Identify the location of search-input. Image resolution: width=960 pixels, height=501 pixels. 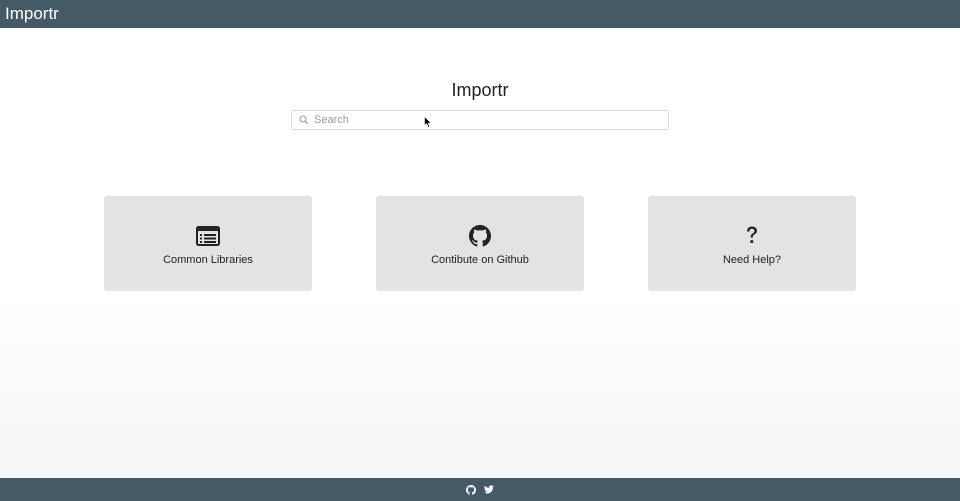
(484, 120).